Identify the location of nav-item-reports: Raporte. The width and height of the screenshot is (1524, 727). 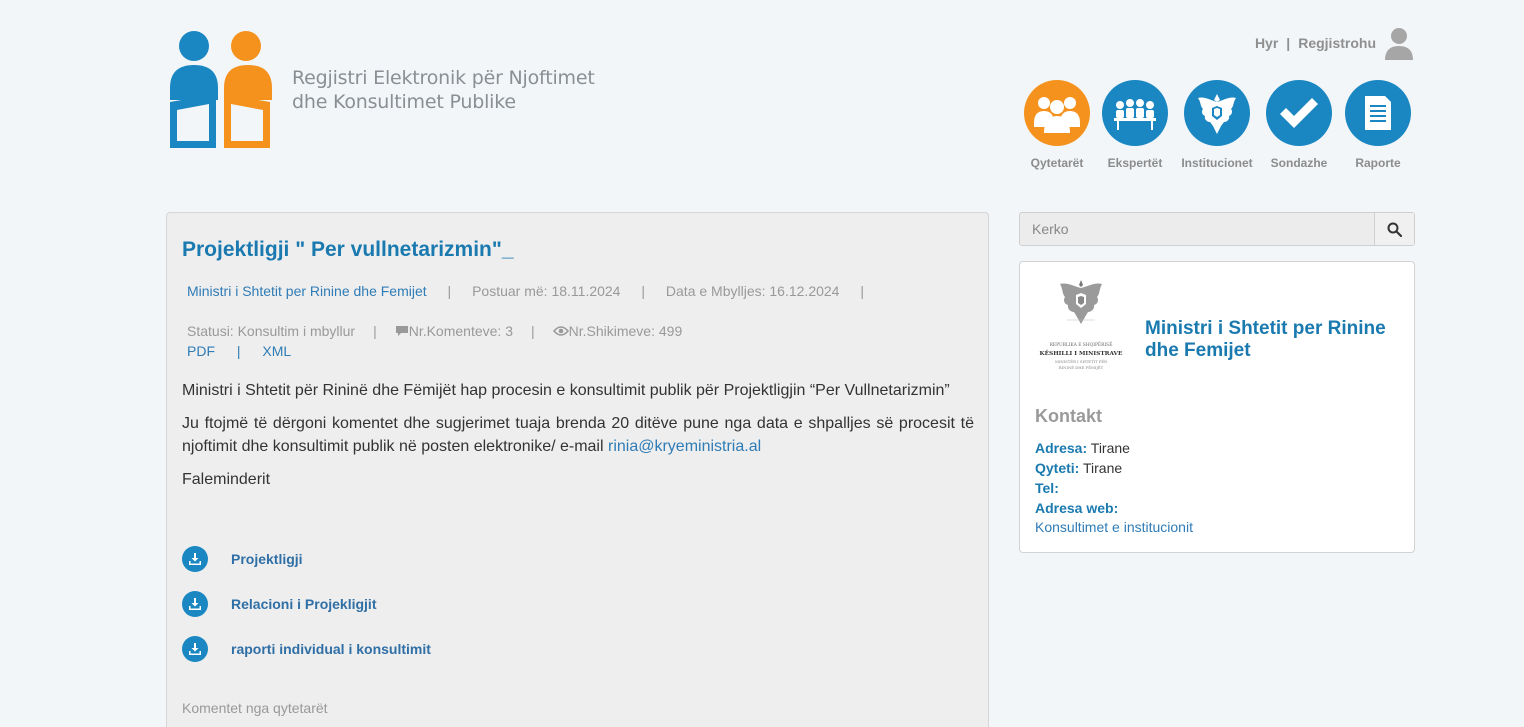
(1378, 125).